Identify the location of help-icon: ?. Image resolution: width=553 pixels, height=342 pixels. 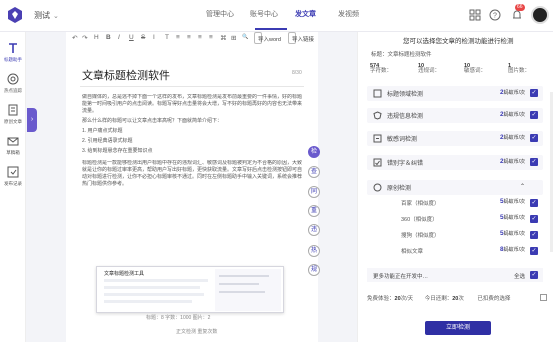
(495, 15).